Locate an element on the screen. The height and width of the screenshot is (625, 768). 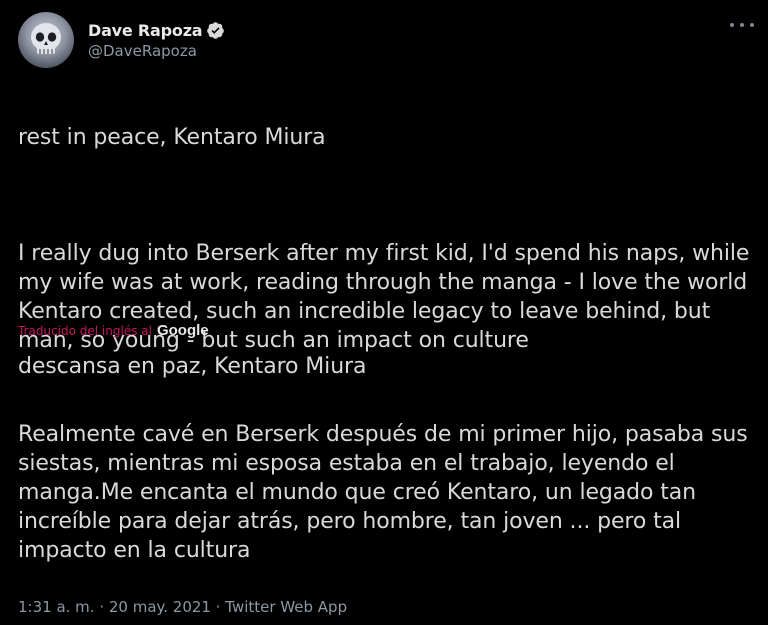
google-logo: Google is located at coordinates (183, 330).